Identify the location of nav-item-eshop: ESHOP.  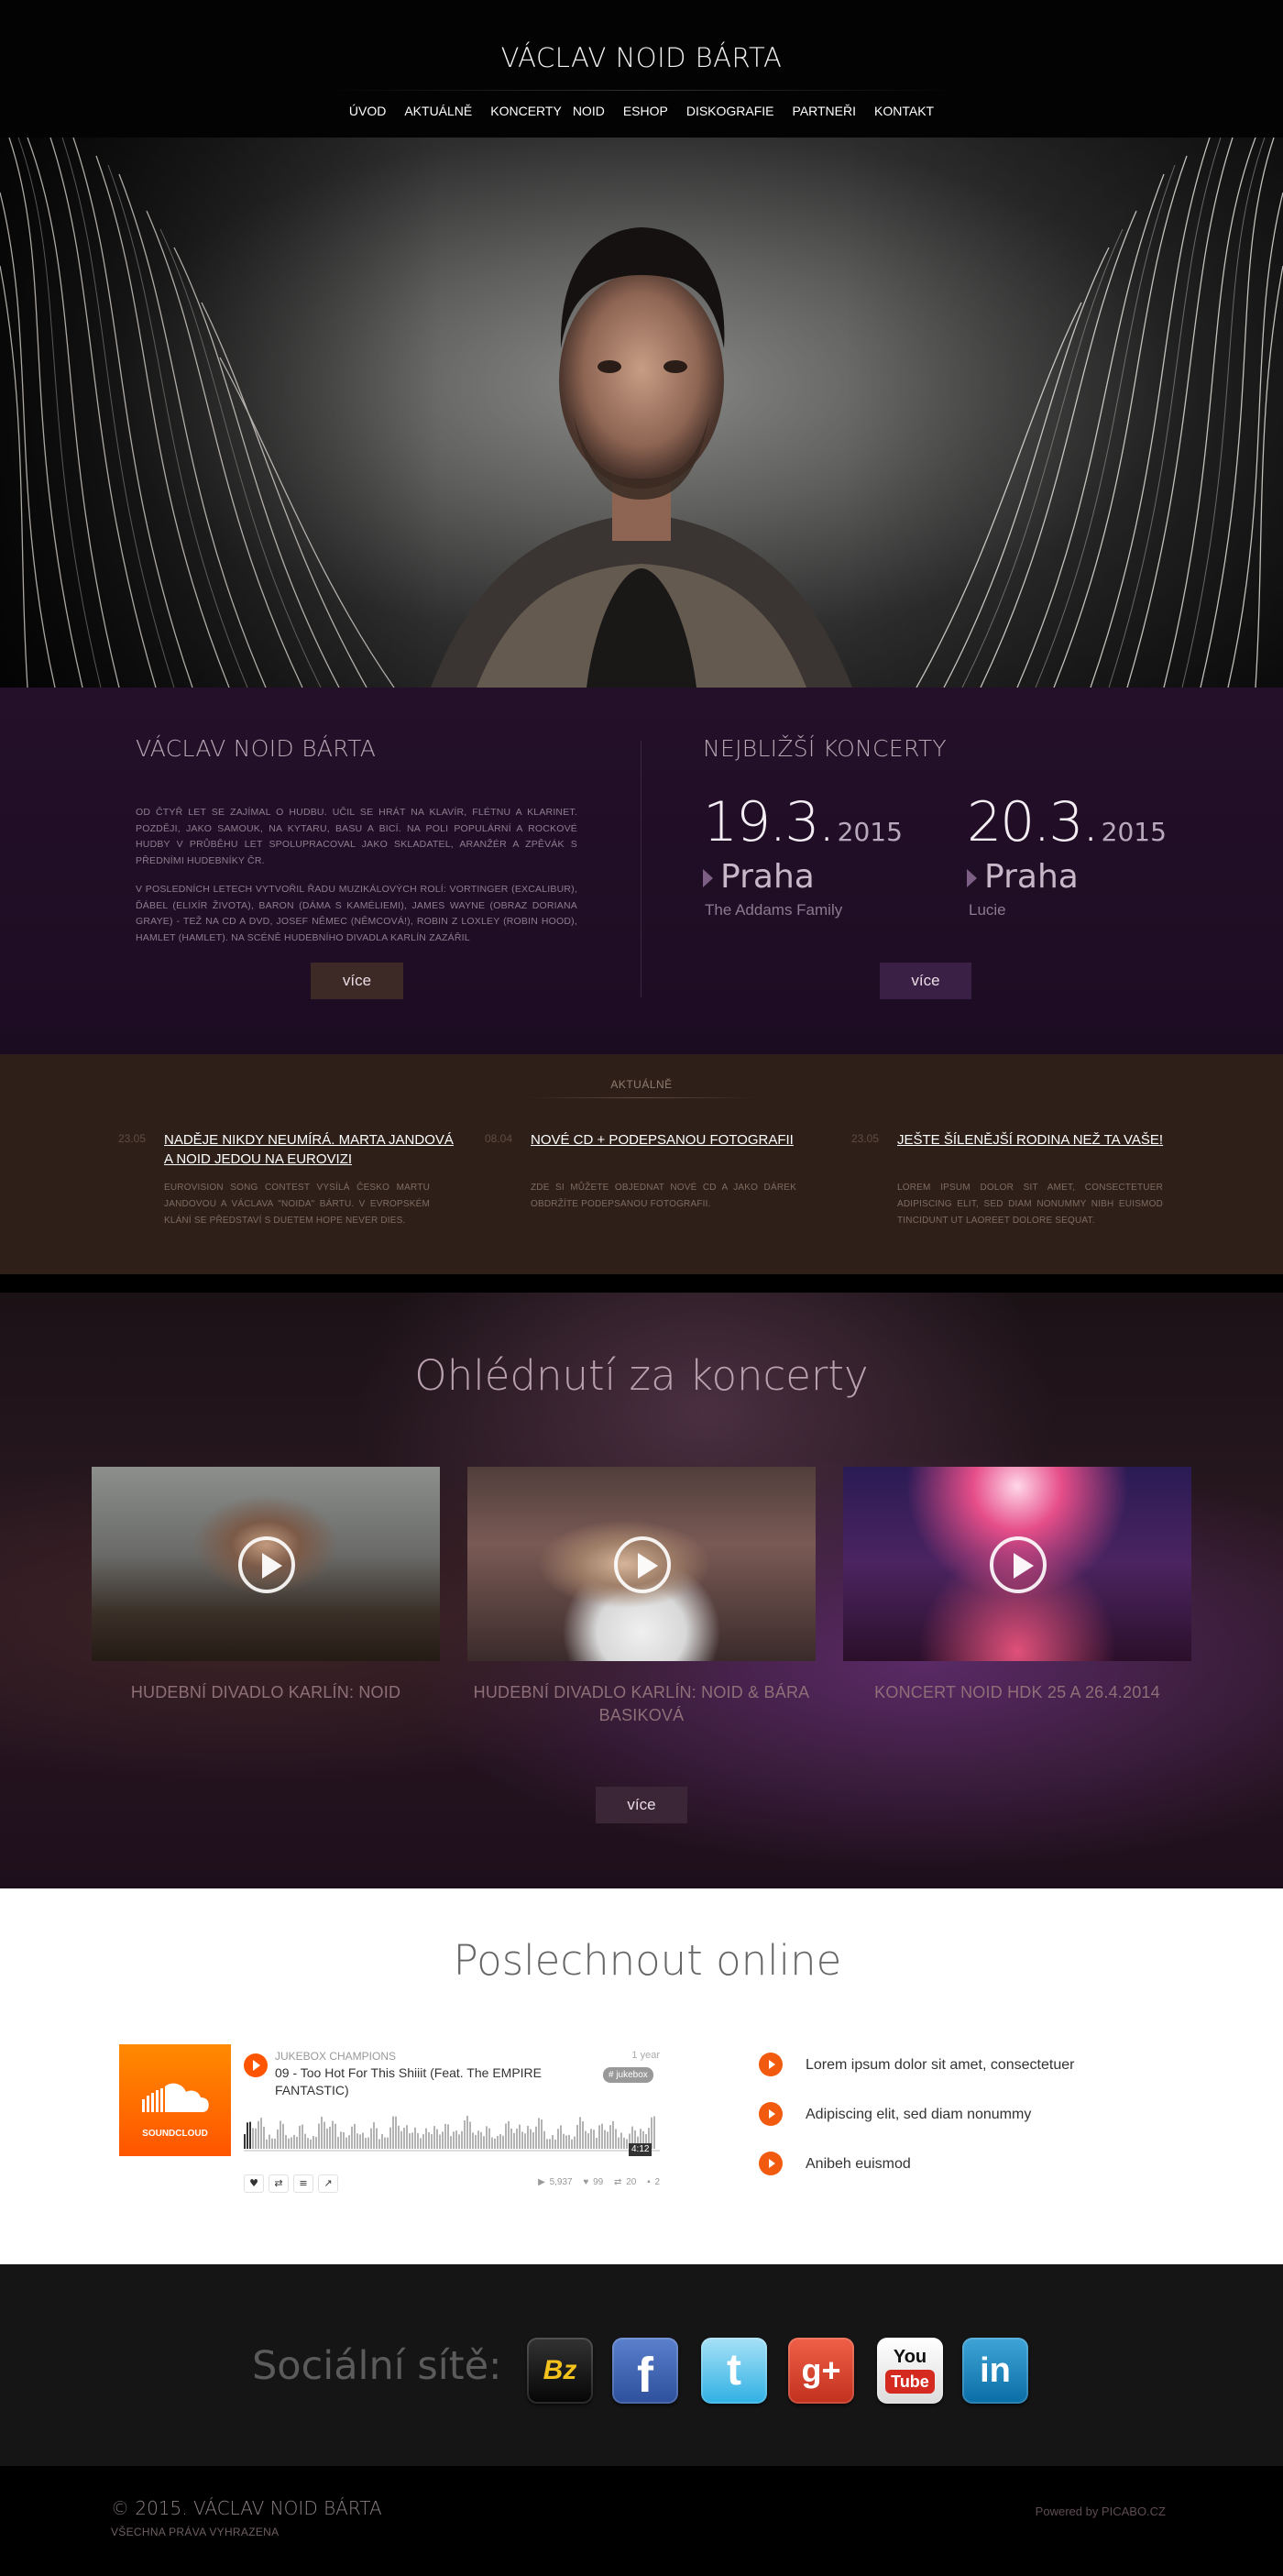
(645, 111).